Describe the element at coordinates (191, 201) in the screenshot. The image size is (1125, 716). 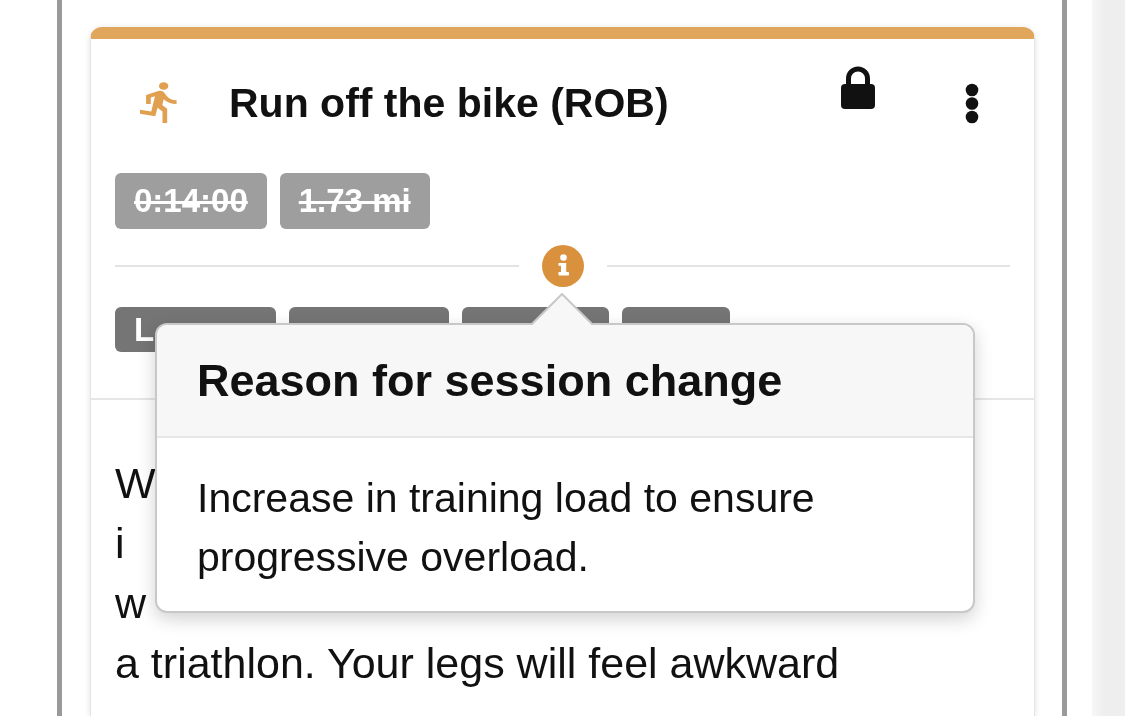
I see `target-tag: 0:14:00` at that location.